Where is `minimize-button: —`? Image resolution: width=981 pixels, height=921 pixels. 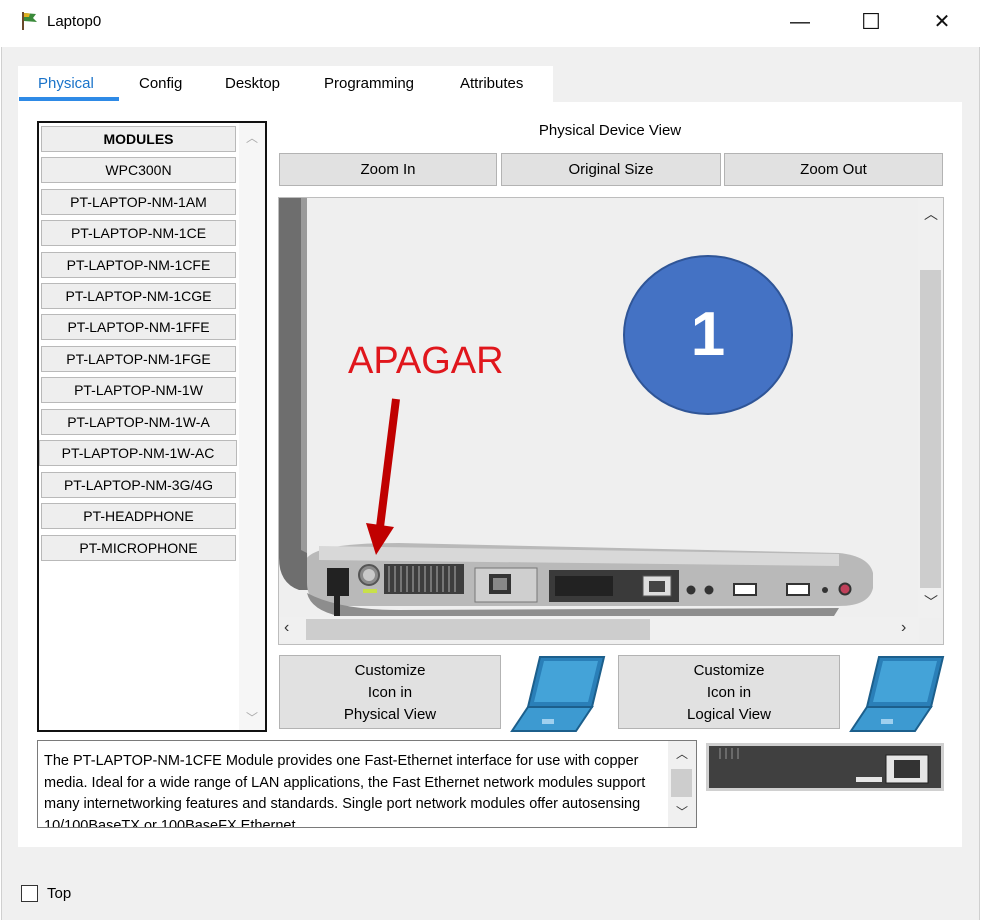
minimize-button: — is located at coordinates (800, 23).